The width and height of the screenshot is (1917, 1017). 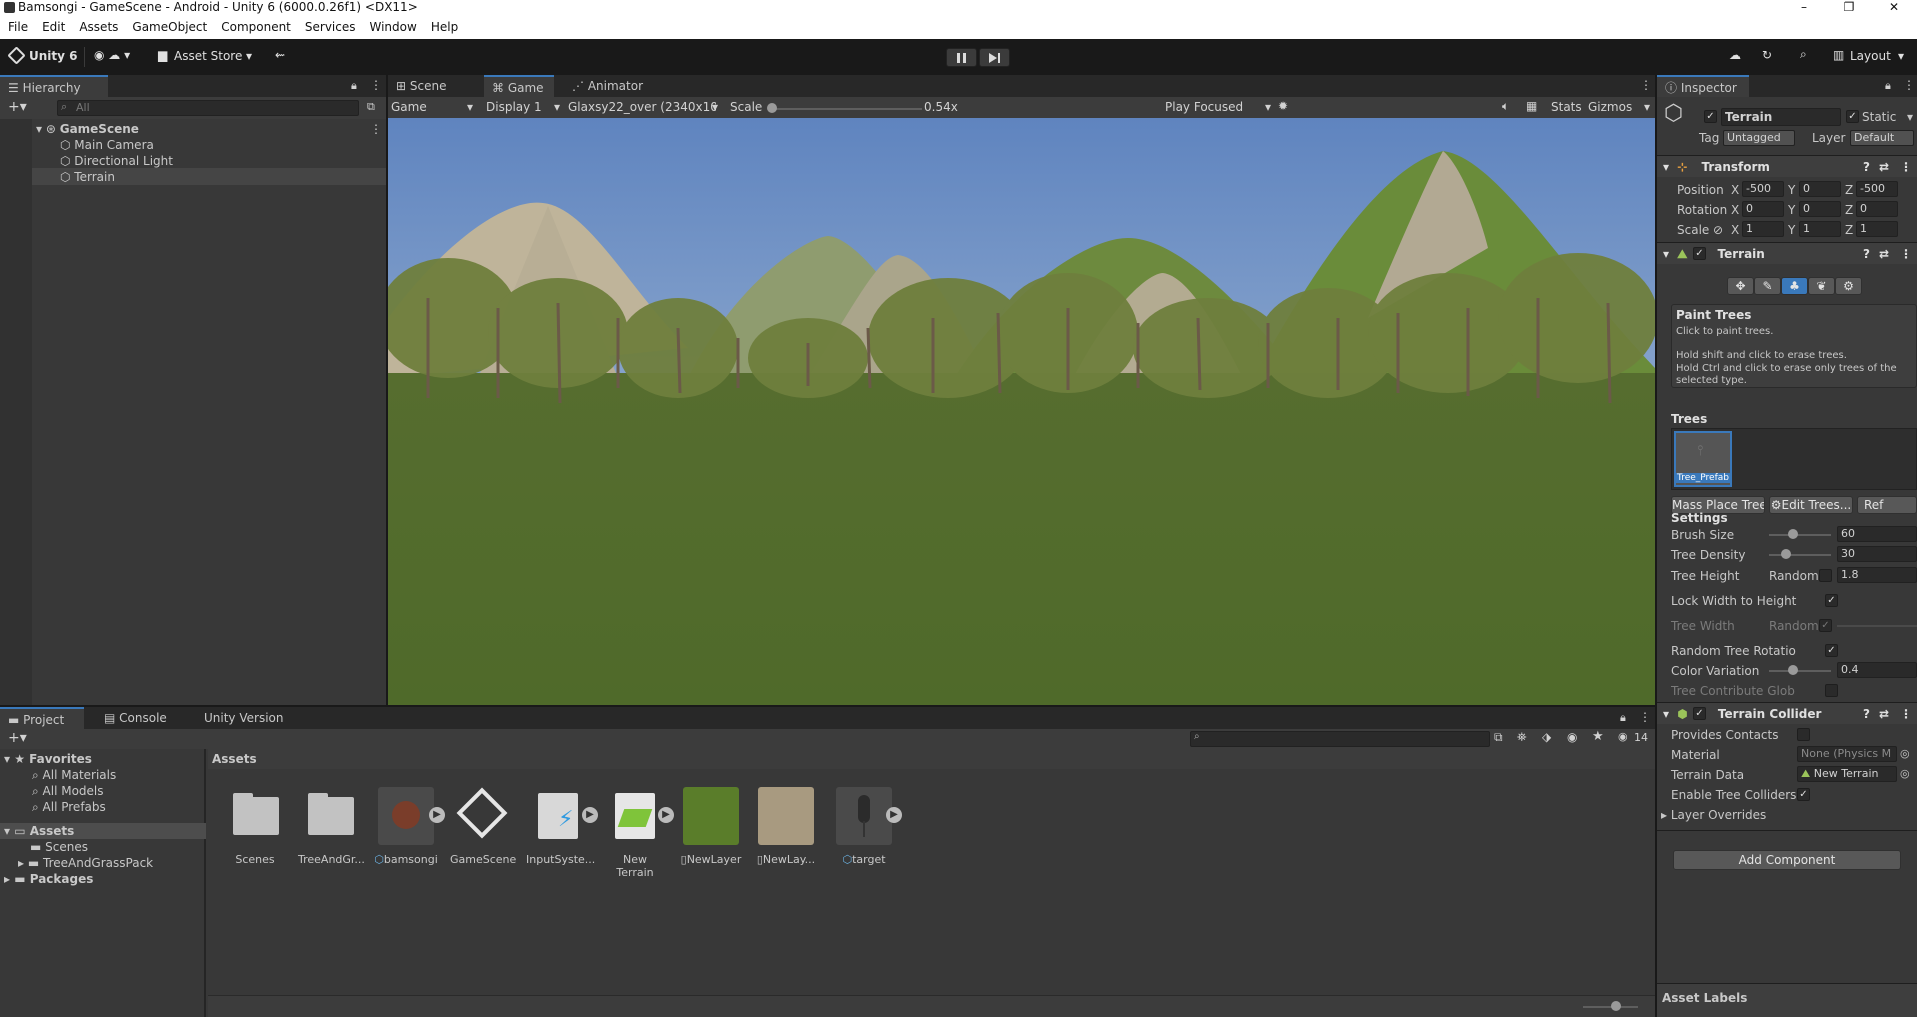 What do you see at coordinates (1825, 625) in the screenshot?
I see `tree-width-random-checkbox: ✓` at bounding box center [1825, 625].